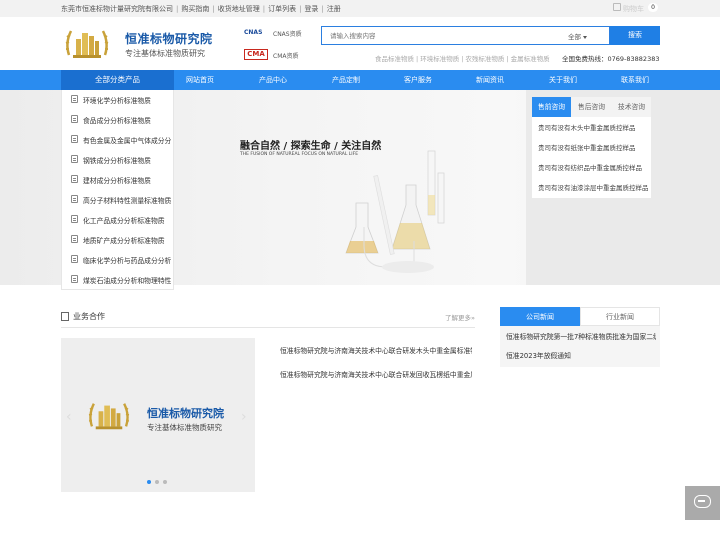 Image resolution: width=720 pixels, height=540 pixels. I want to click on nav-custom: 产品定制, so click(346, 80).